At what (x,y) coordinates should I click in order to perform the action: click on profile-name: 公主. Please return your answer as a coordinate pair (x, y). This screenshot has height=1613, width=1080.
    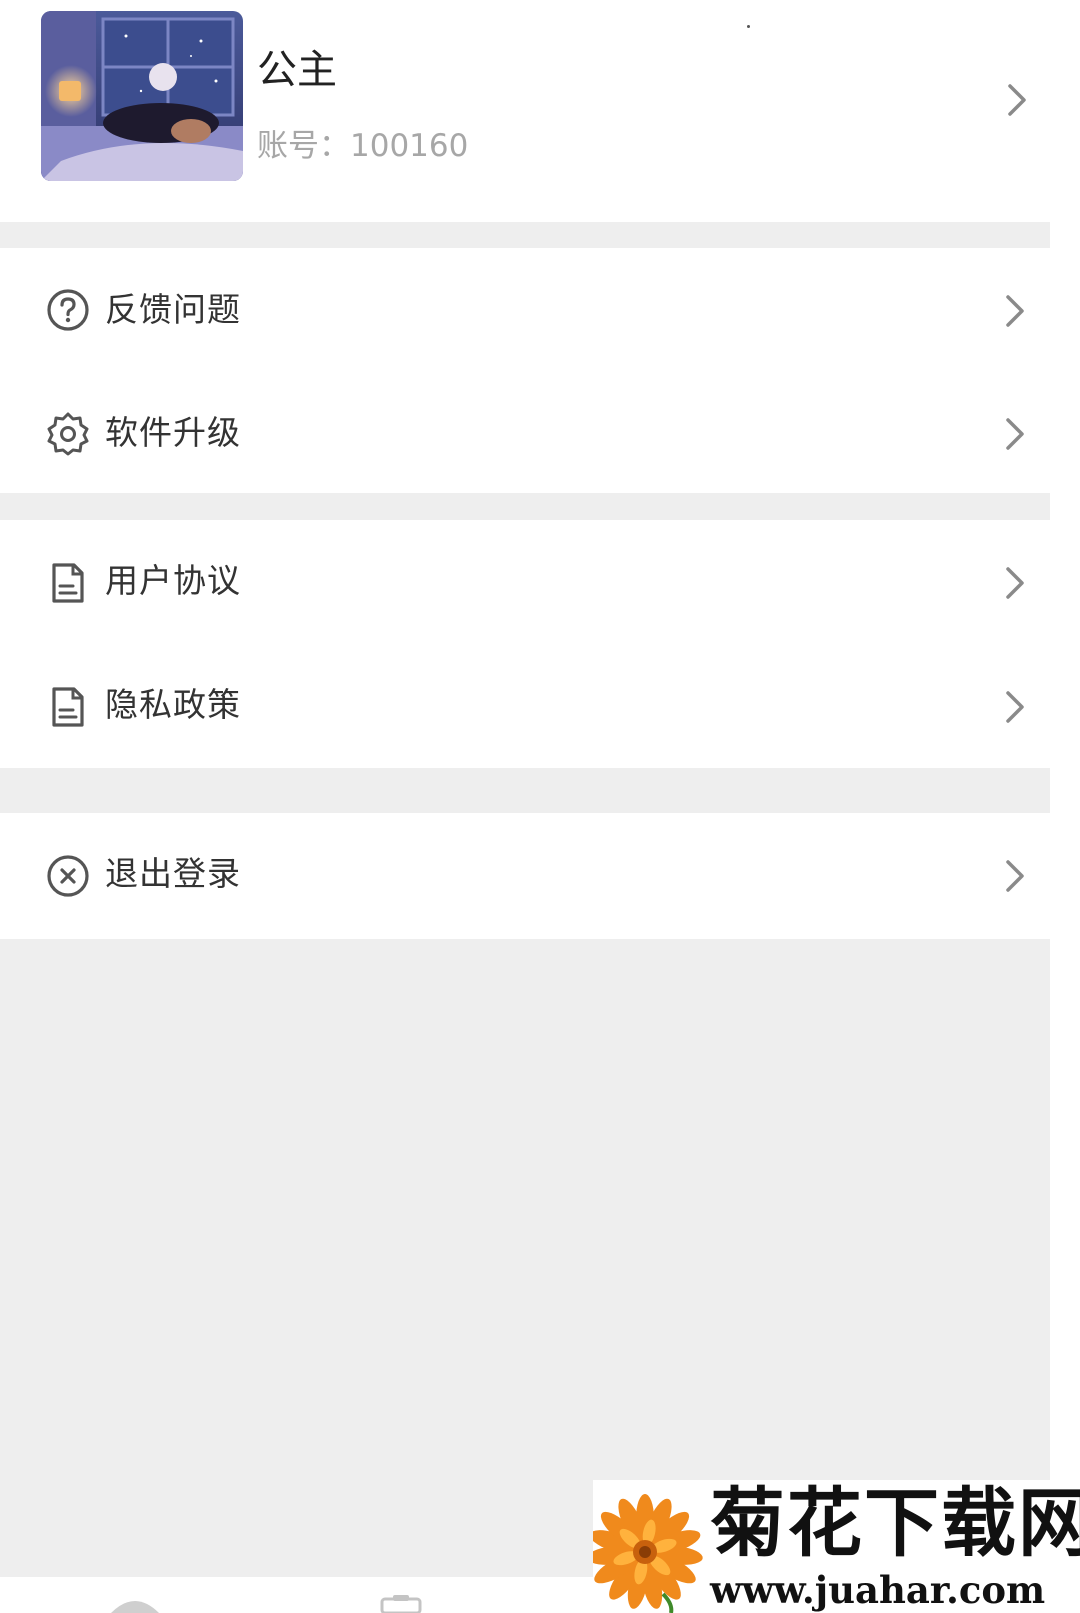
    Looking at the image, I should click on (297, 70).